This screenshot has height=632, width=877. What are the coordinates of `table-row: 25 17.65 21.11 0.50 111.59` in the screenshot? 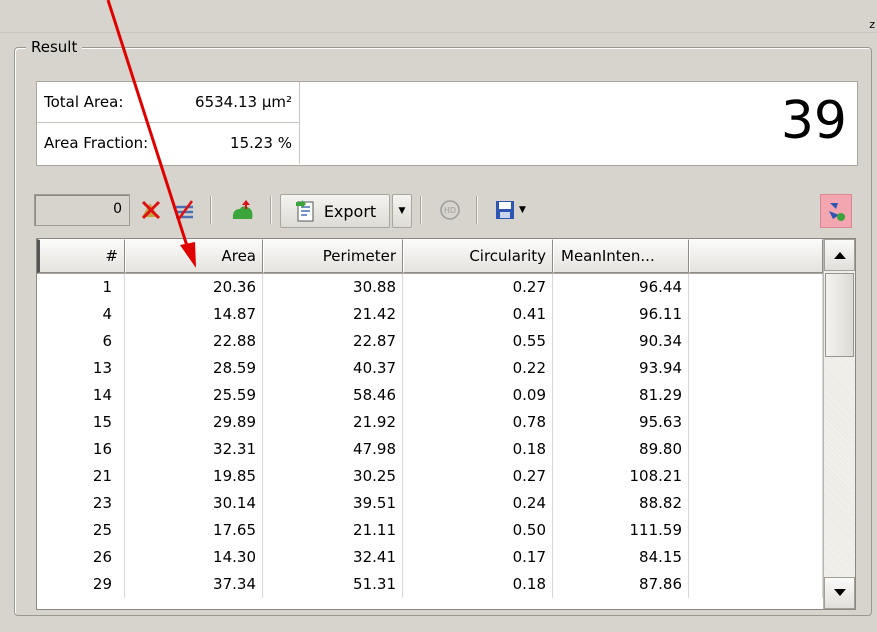 It's located at (430, 530).